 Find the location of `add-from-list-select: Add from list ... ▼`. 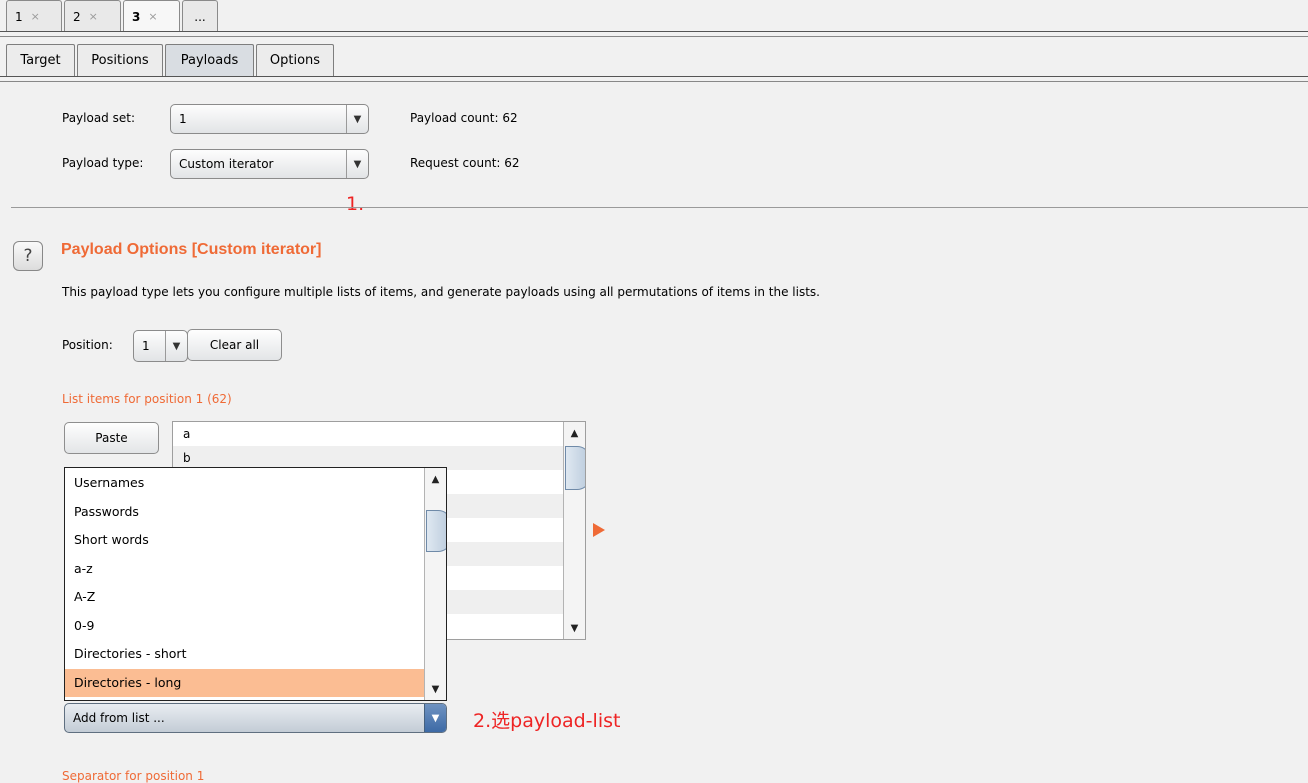

add-from-list-select: Add from list ... ▼ is located at coordinates (255, 718).